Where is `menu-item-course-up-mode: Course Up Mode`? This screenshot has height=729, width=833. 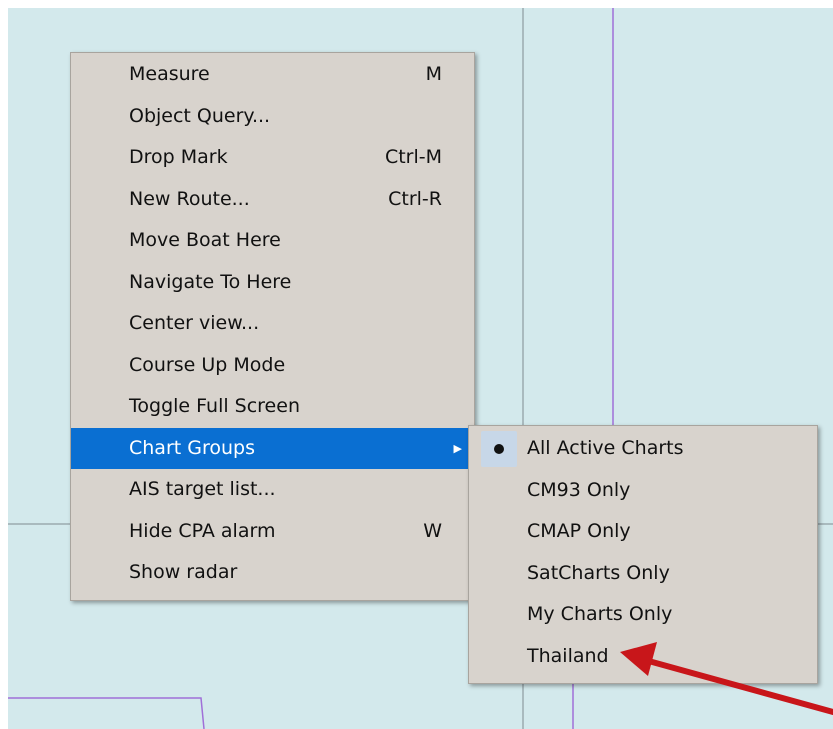
menu-item-course-up-mode: Course Up Mode is located at coordinates (272, 366).